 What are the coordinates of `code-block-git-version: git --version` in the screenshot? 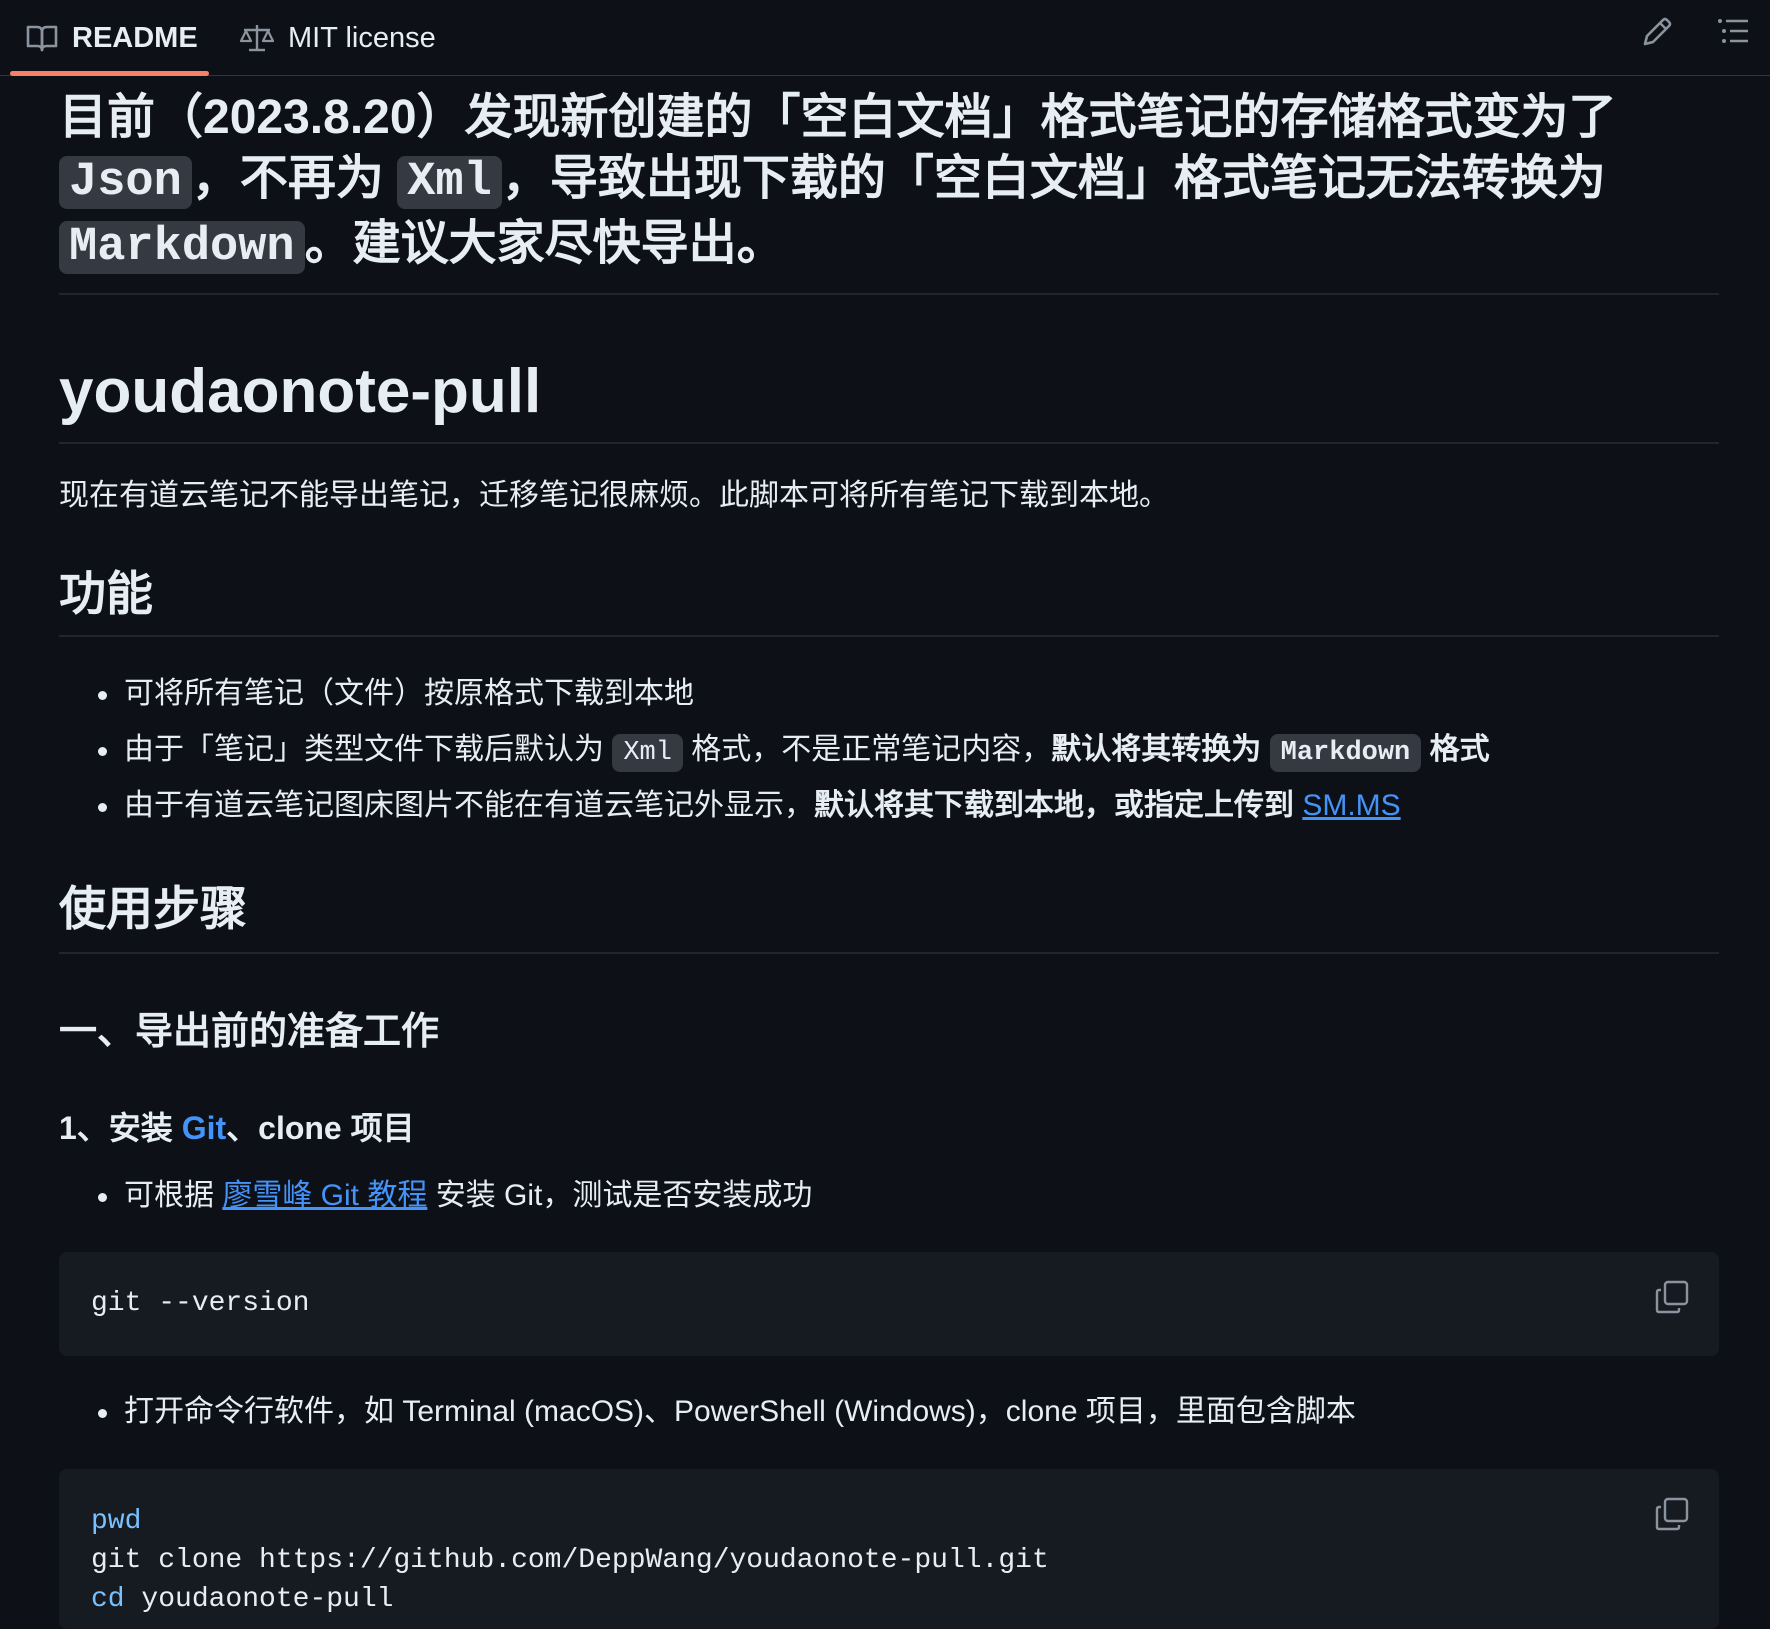 It's located at (889, 1304).